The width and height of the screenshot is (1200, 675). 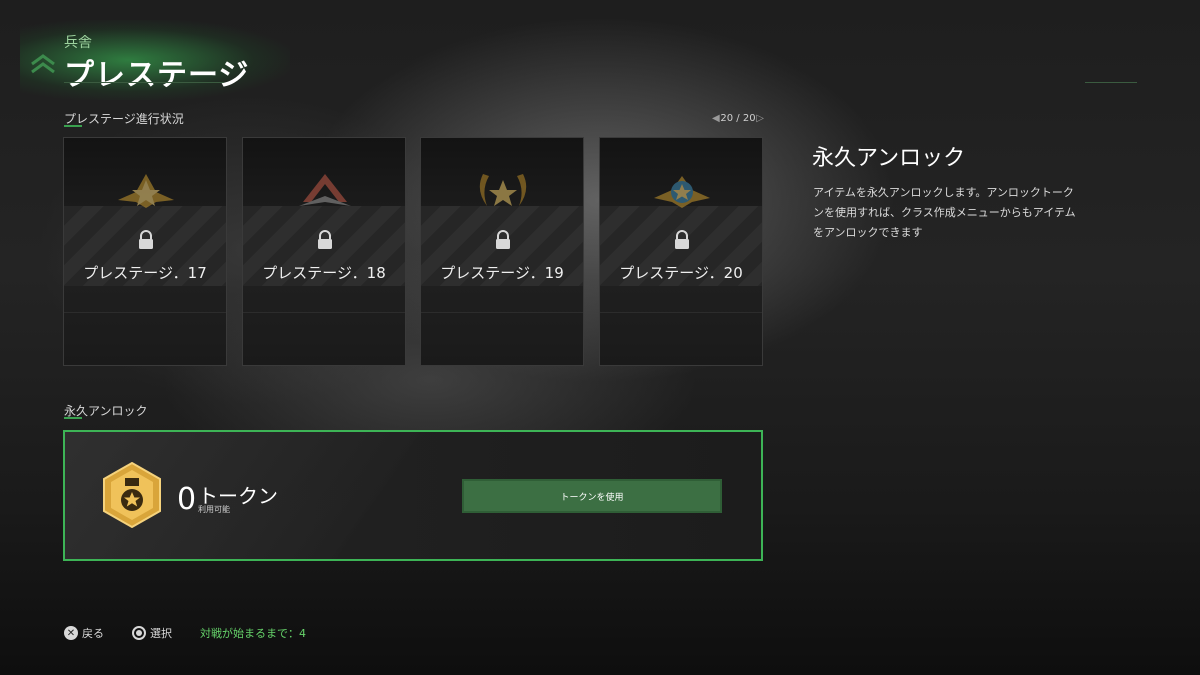 I want to click on prestige-card-label: プレステージ．17, so click(x=145, y=273).